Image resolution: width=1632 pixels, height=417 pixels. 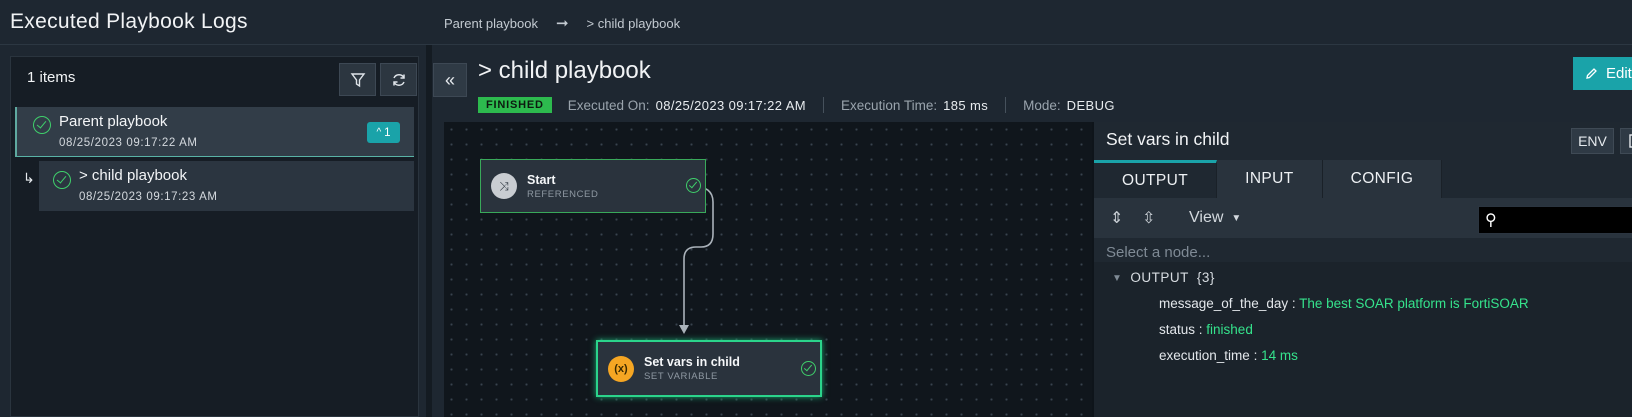 I want to click on tab-config: CONFIG, so click(x=1382, y=179).